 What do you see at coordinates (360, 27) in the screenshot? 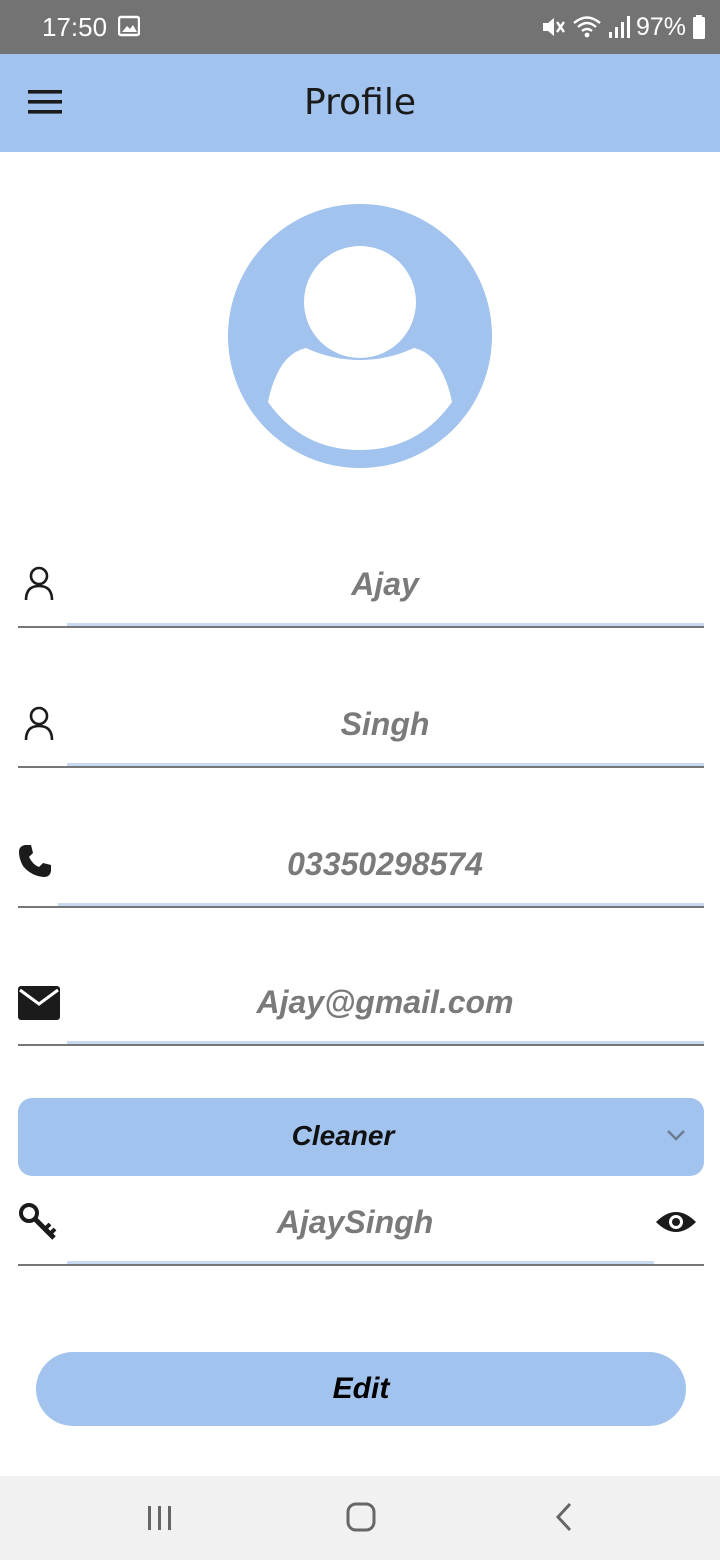
I see `status-bar: 17:50 97%` at bounding box center [360, 27].